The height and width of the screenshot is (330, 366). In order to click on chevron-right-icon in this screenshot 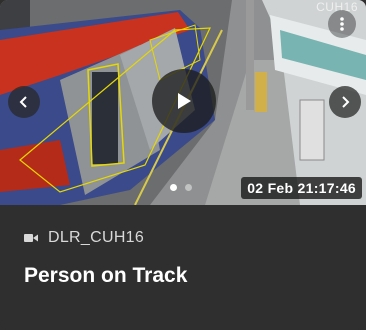, I will do `click(346, 102)`.